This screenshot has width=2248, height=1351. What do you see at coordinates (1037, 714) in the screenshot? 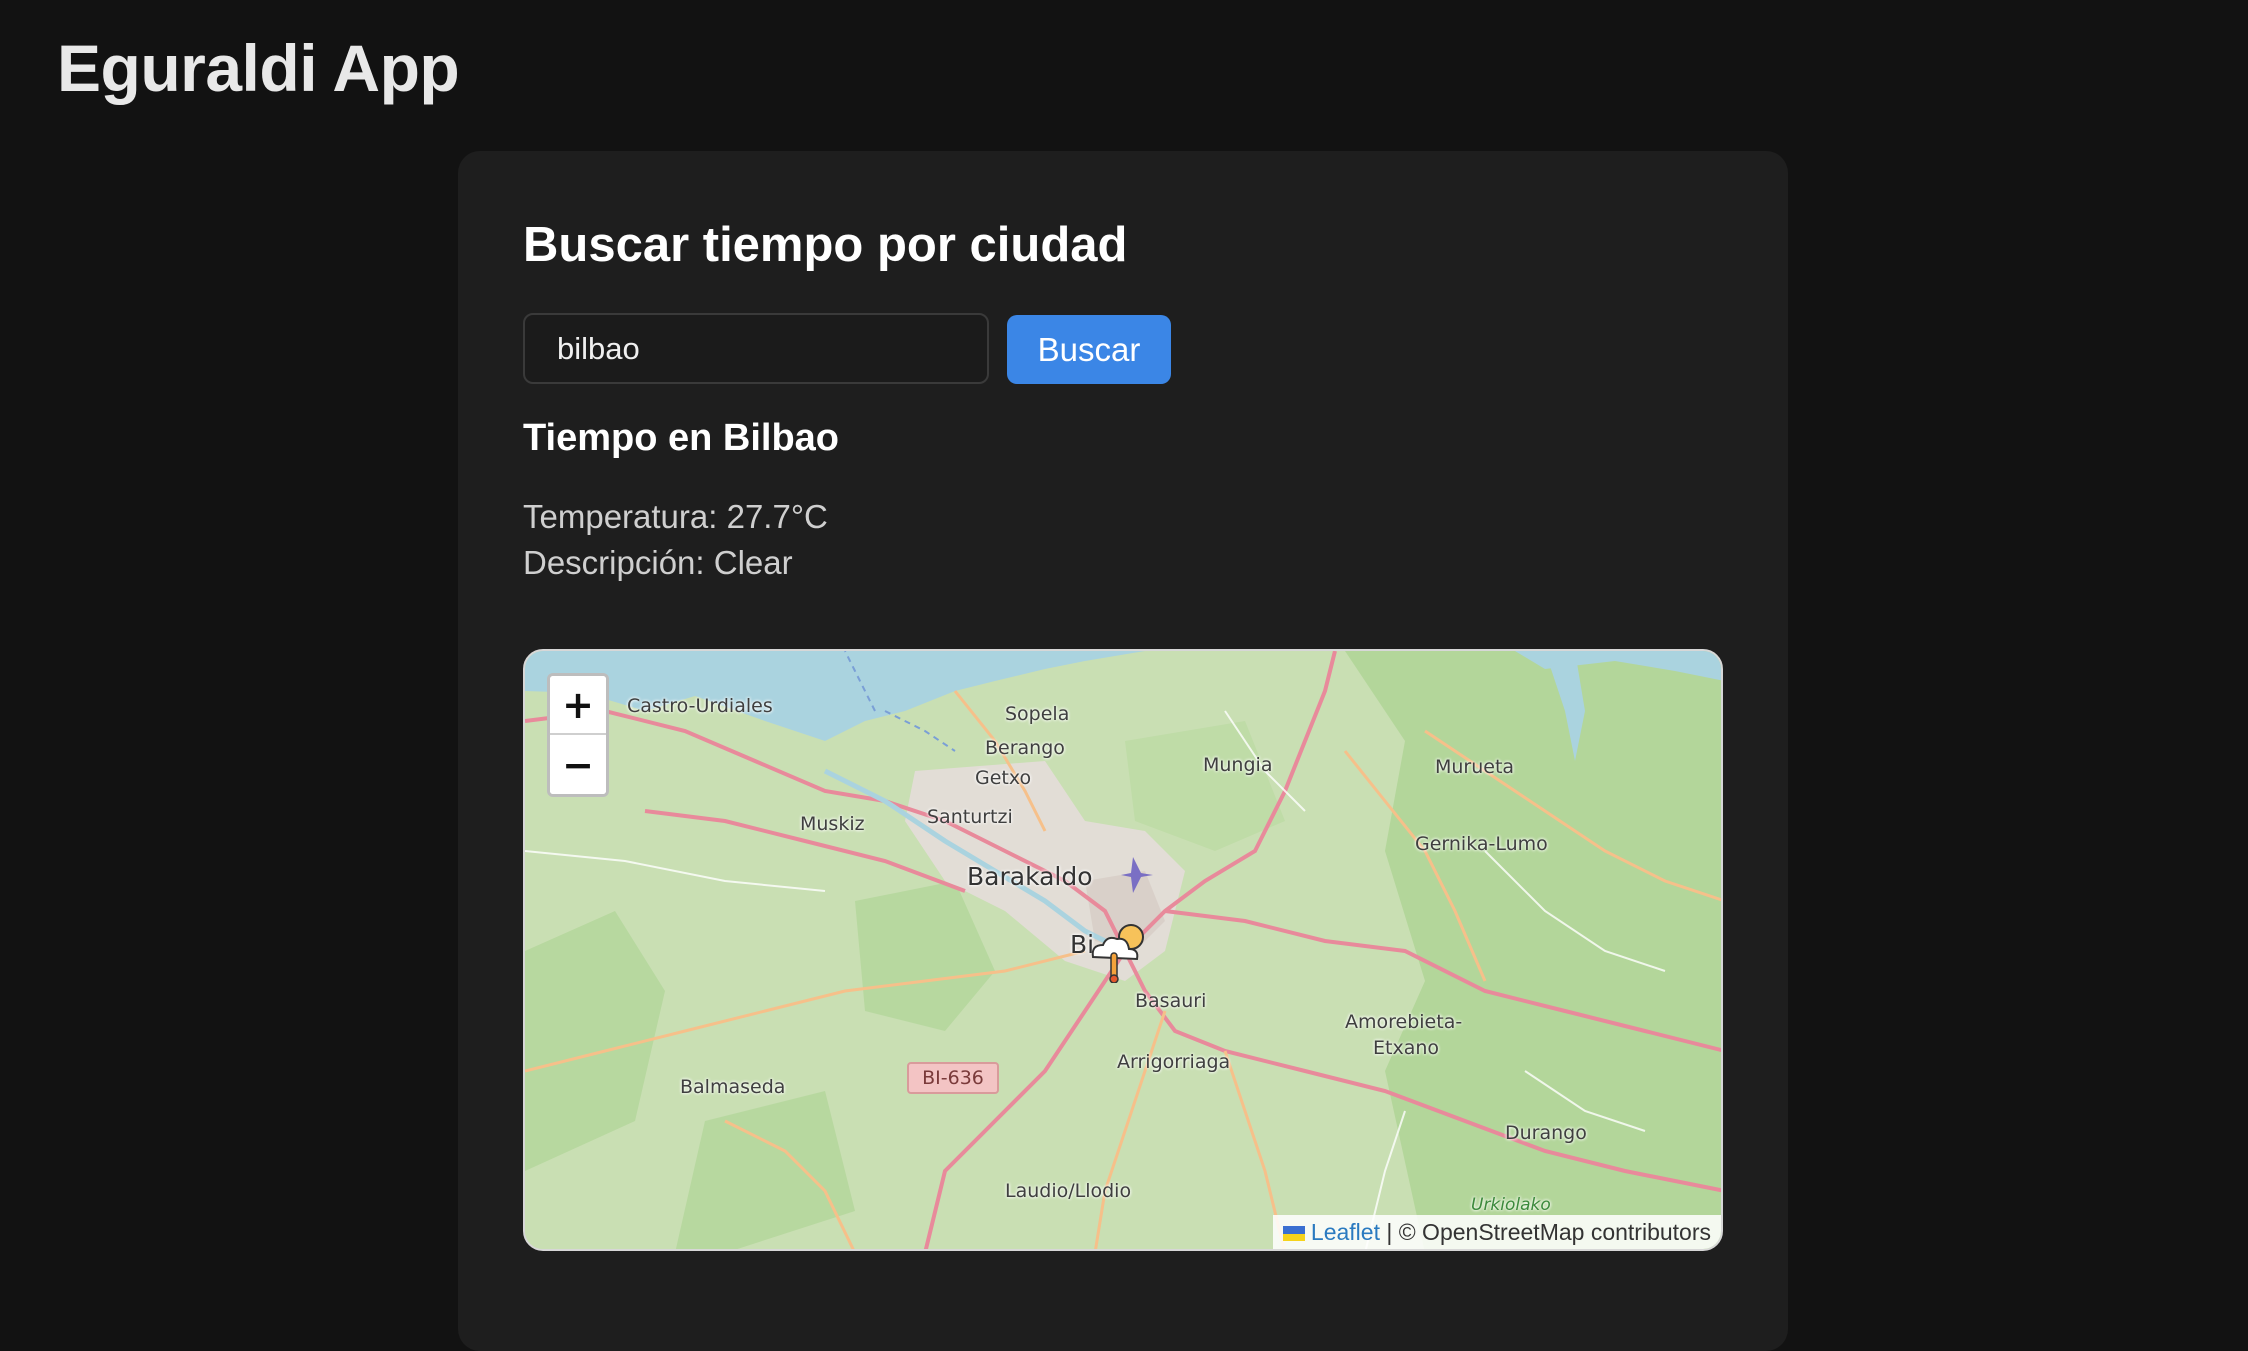
I see `map-label-sopela: Sopela` at bounding box center [1037, 714].